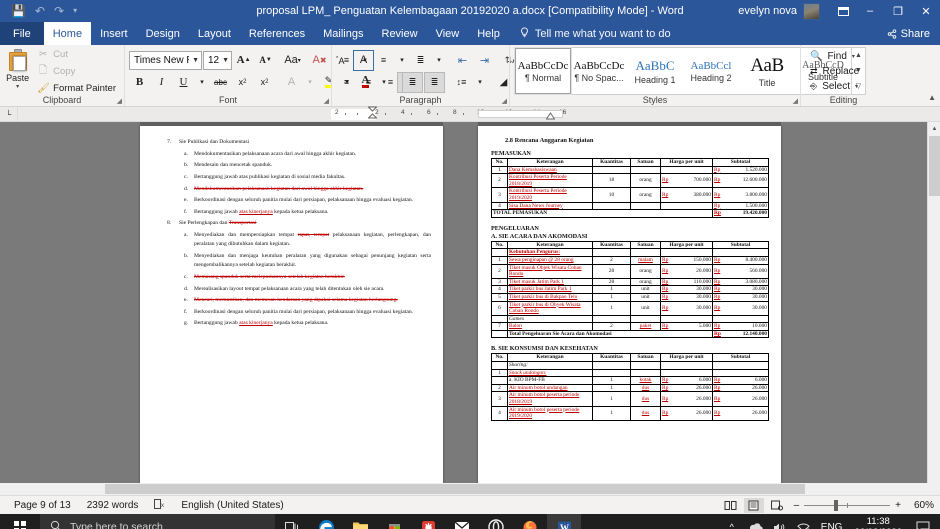 The width and height of the screenshot is (940, 529). Describe the element at coordinates (319, 60) in the screenshot. I see `clear-formatting-icon: A ✖` at that location.